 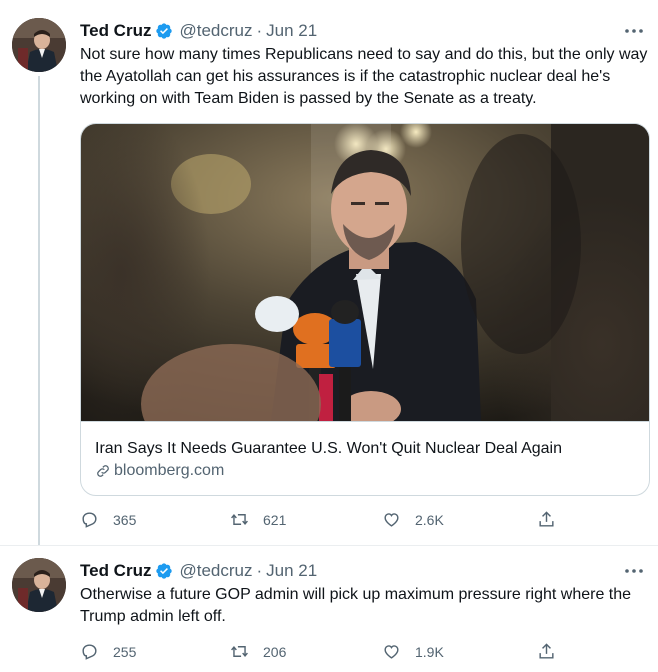 I want to click on like-count: 1.9K, so click(x=429, y=651).